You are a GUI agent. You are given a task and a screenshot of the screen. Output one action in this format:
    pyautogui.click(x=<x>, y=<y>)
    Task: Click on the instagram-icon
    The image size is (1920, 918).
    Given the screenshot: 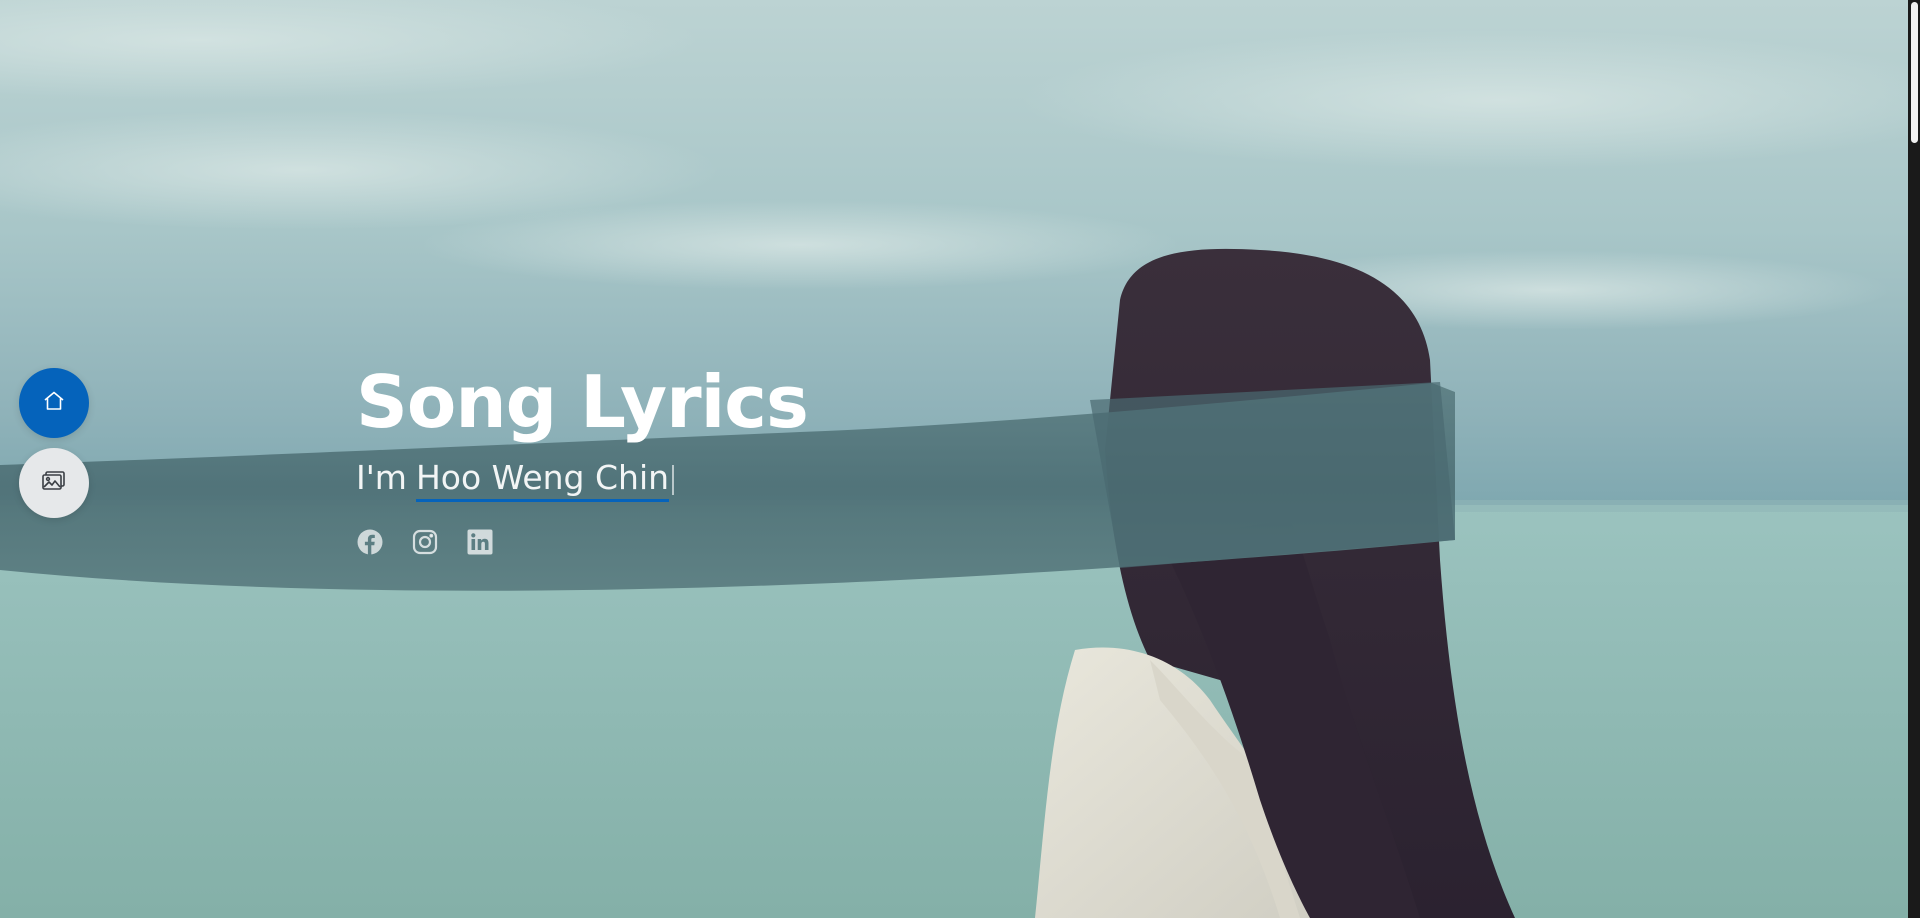 What is the action you would take?
    pyautogui.click(x=425, y=544)
    